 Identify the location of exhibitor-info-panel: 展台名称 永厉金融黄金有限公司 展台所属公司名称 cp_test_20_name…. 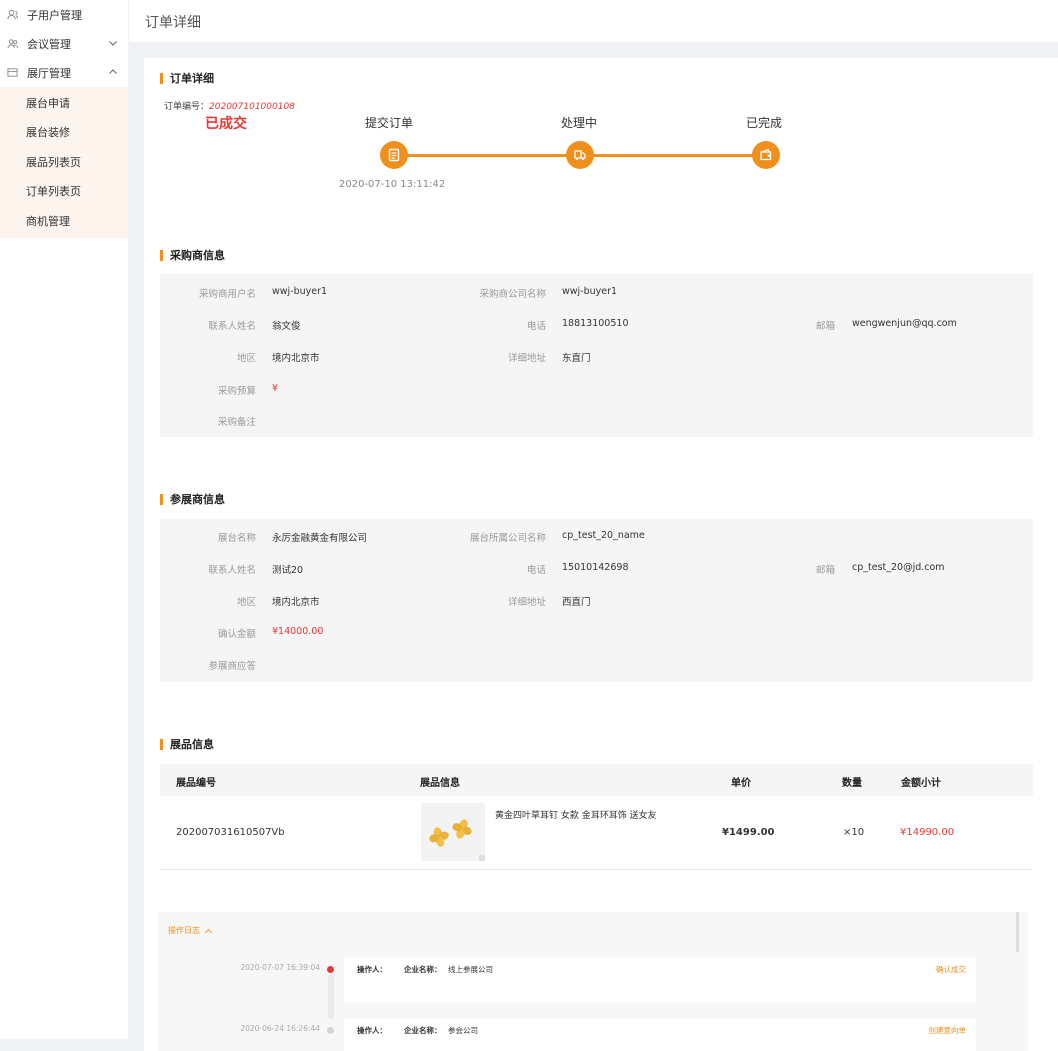
(596, 600).